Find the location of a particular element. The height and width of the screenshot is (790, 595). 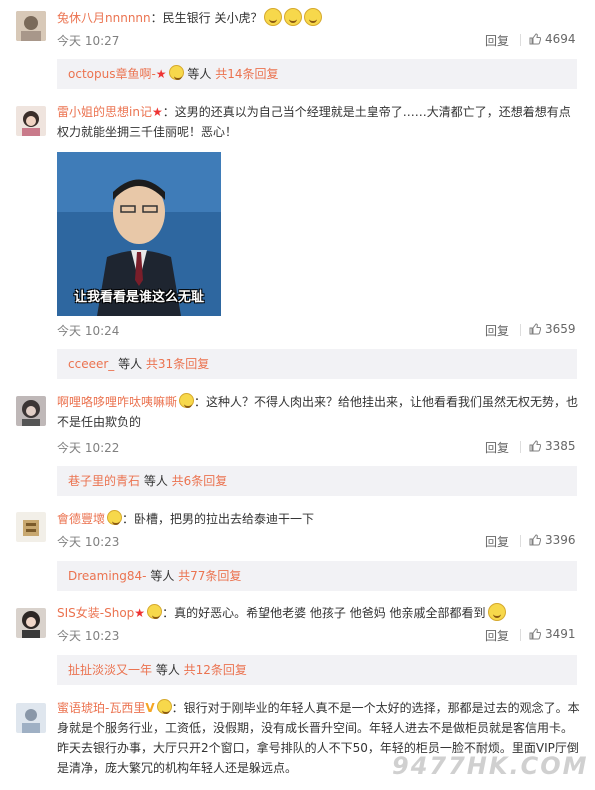

like-button: 3491 is located at coordinates (552, 634).